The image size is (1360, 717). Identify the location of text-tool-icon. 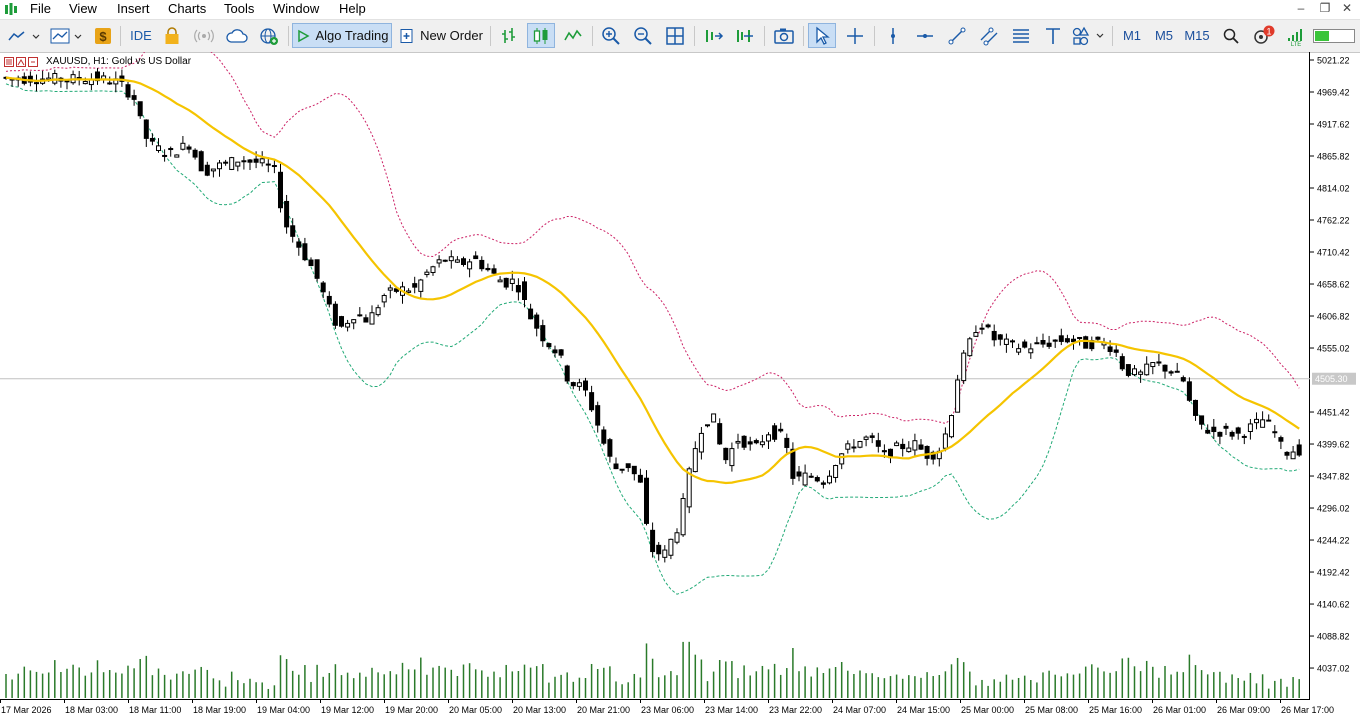
(1053, 35).